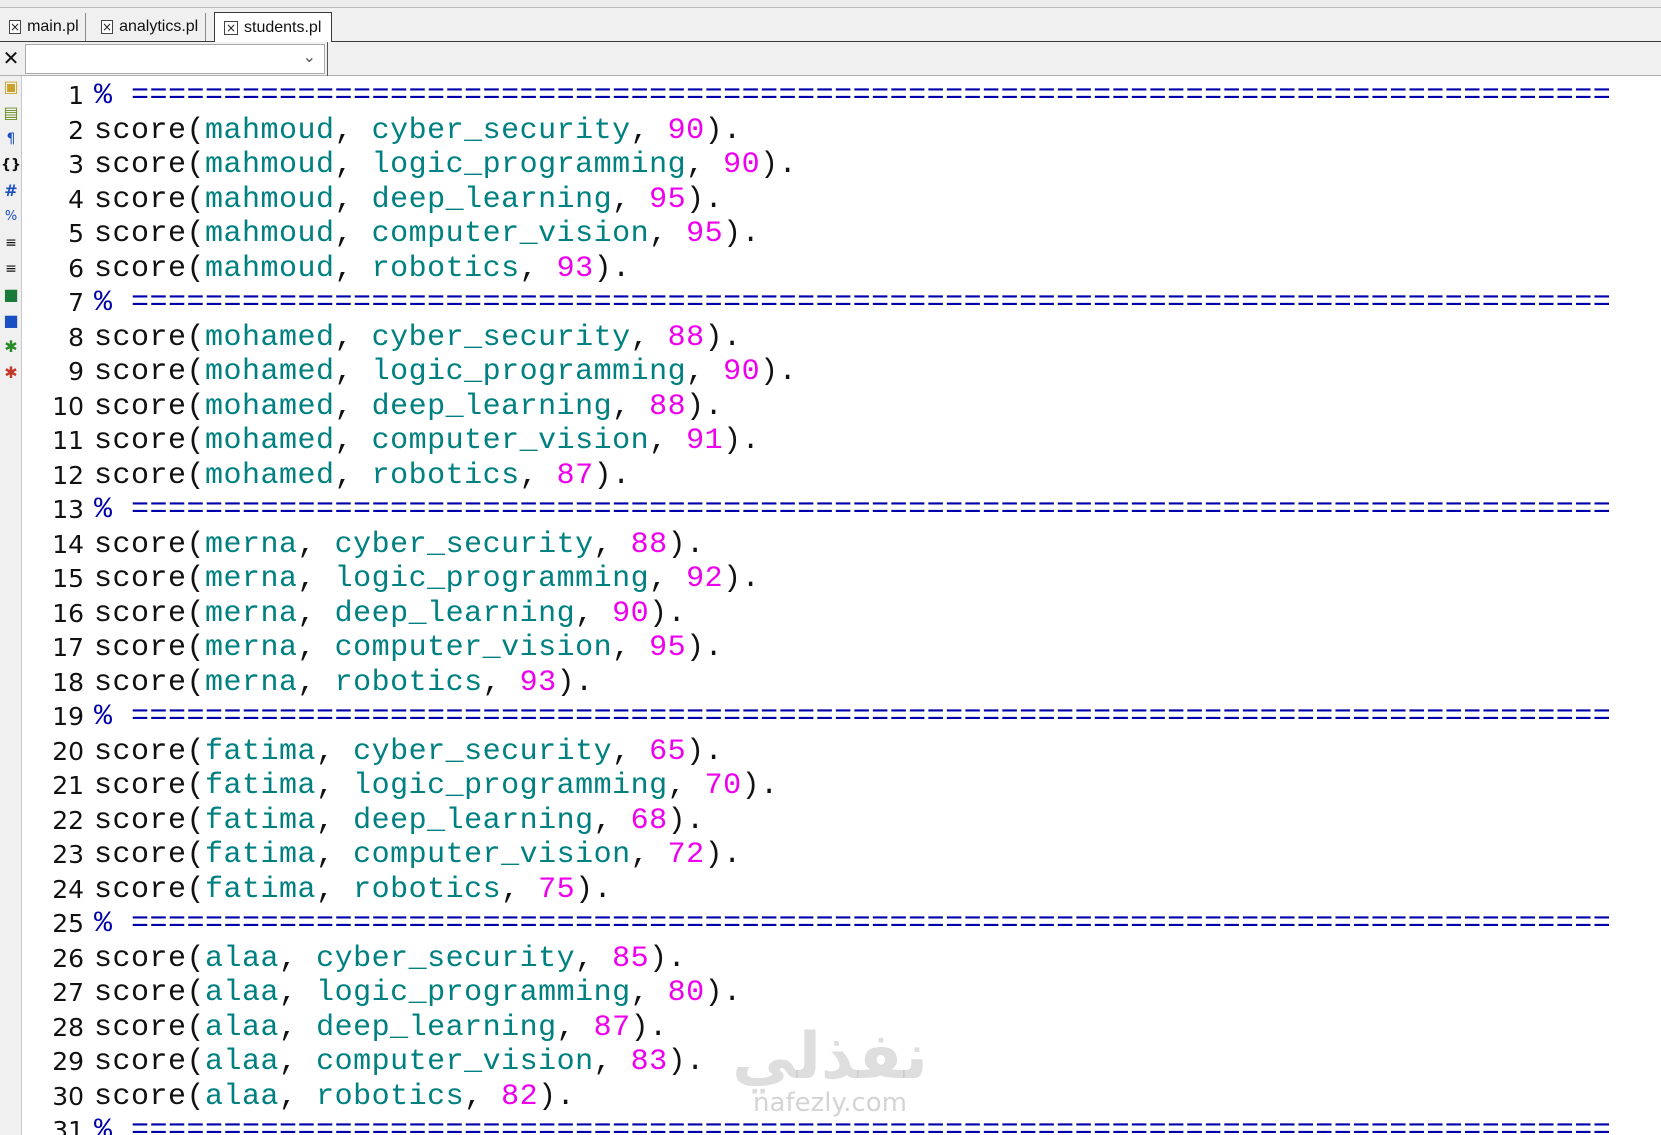 This screenshot has width=1661, height=1135. I want to click on percent-icon: %, so click(11, 217).